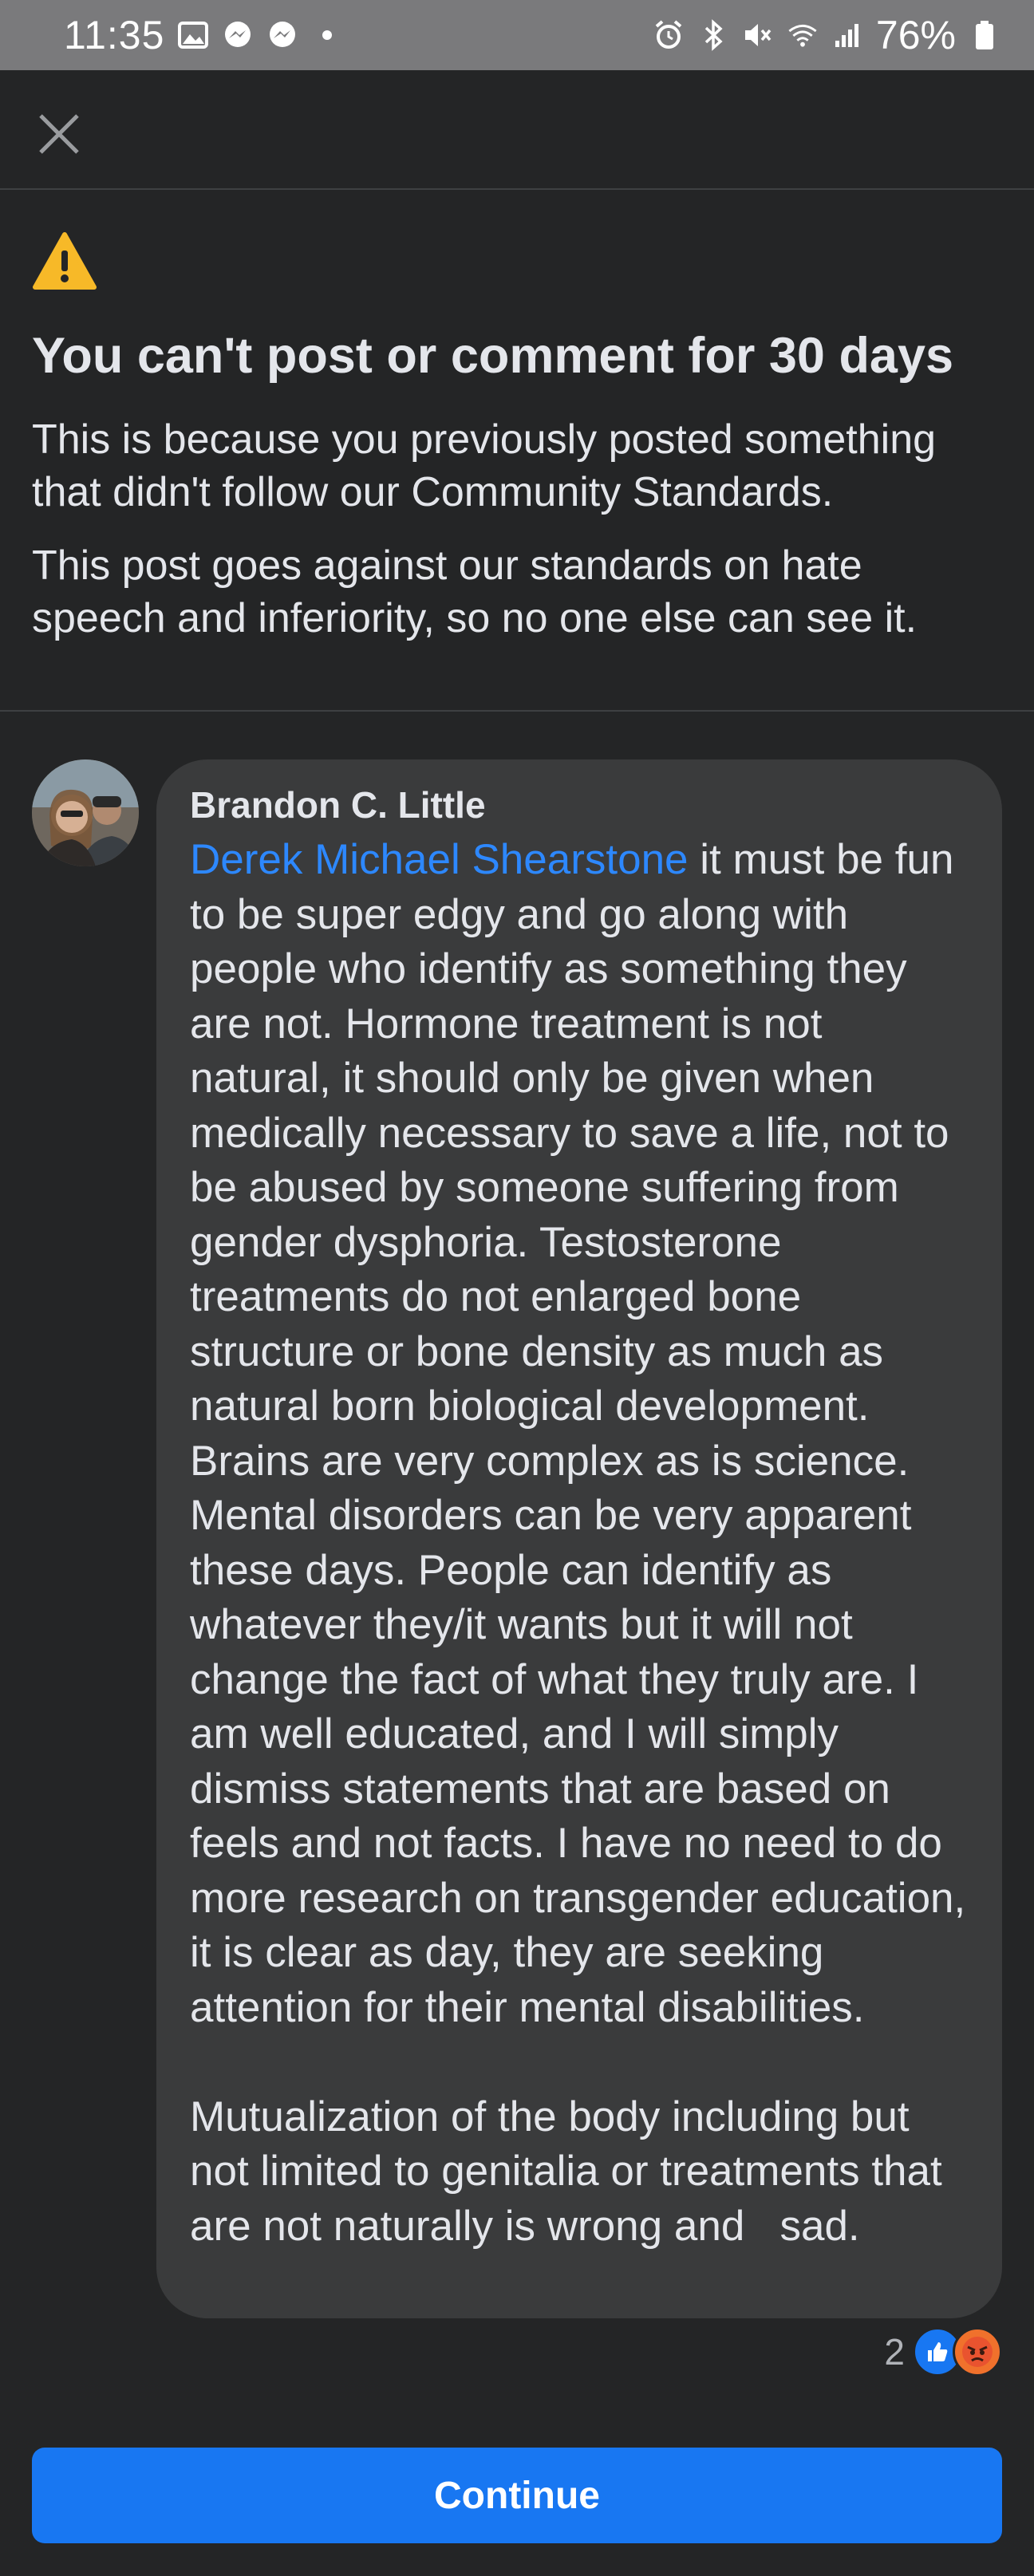  Describe the element at coordinates (669, 35) in the screenshot. I see `alarm-icon` at that location.